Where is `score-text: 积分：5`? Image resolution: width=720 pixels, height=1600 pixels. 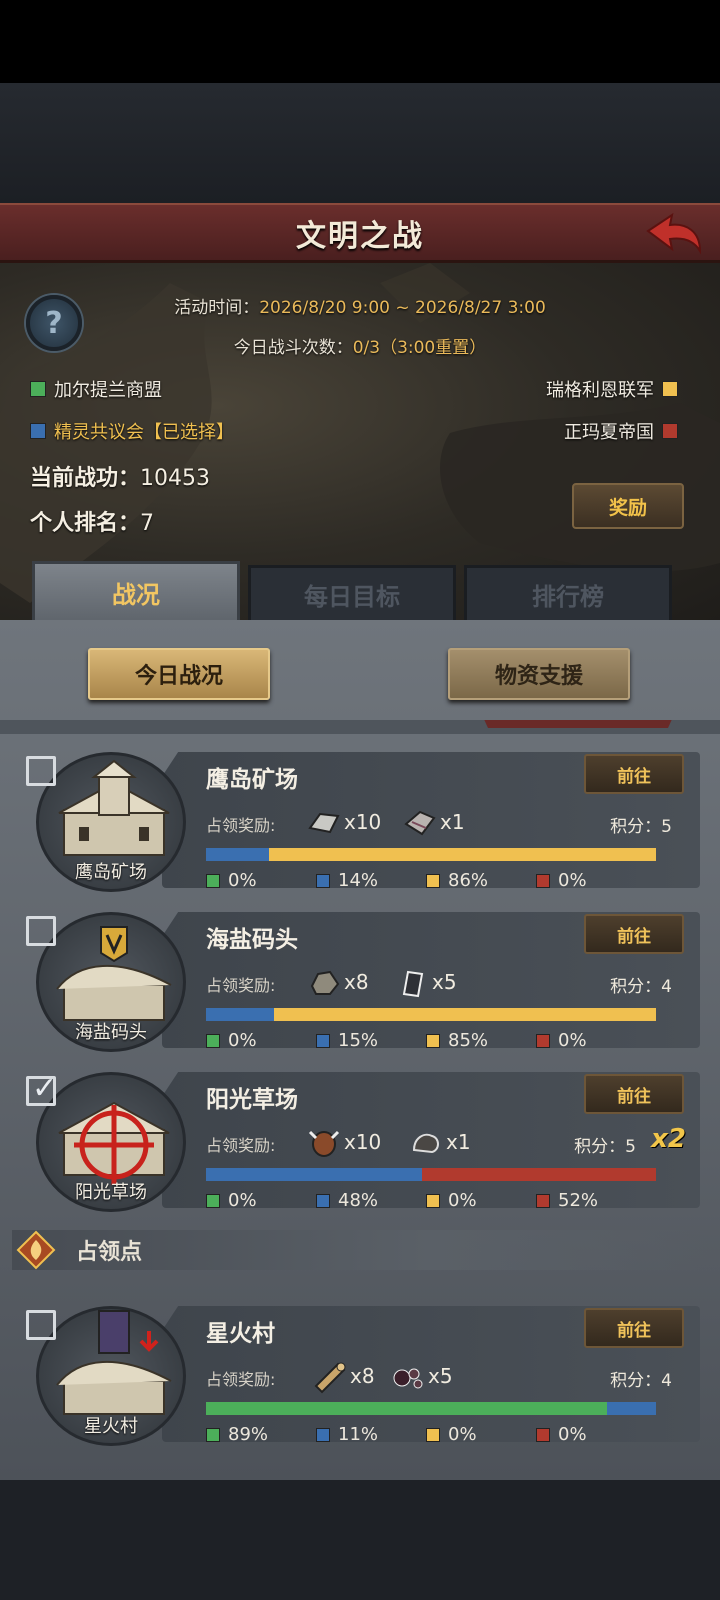
score-text: 积分：5 is located at coordinates (605, 1144).